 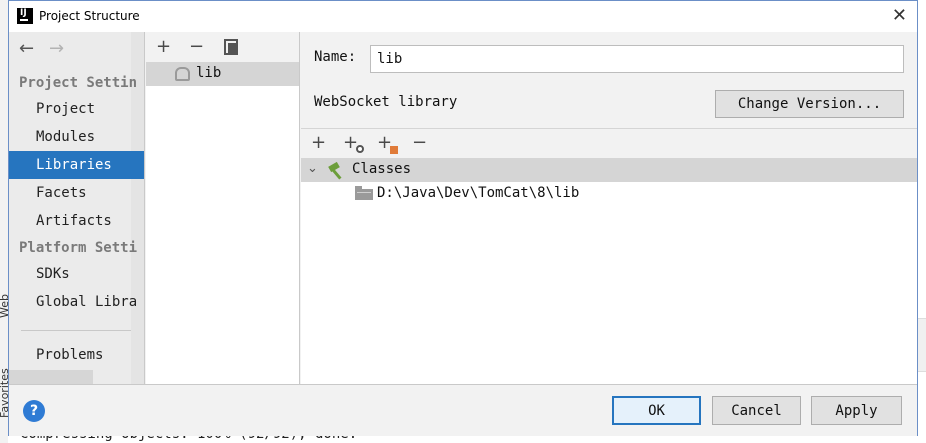 What do you see at coordinates (312, 168) in the screenshot?
I see `chevron-down-icon: ⌄` at bounding box center [312, 168].